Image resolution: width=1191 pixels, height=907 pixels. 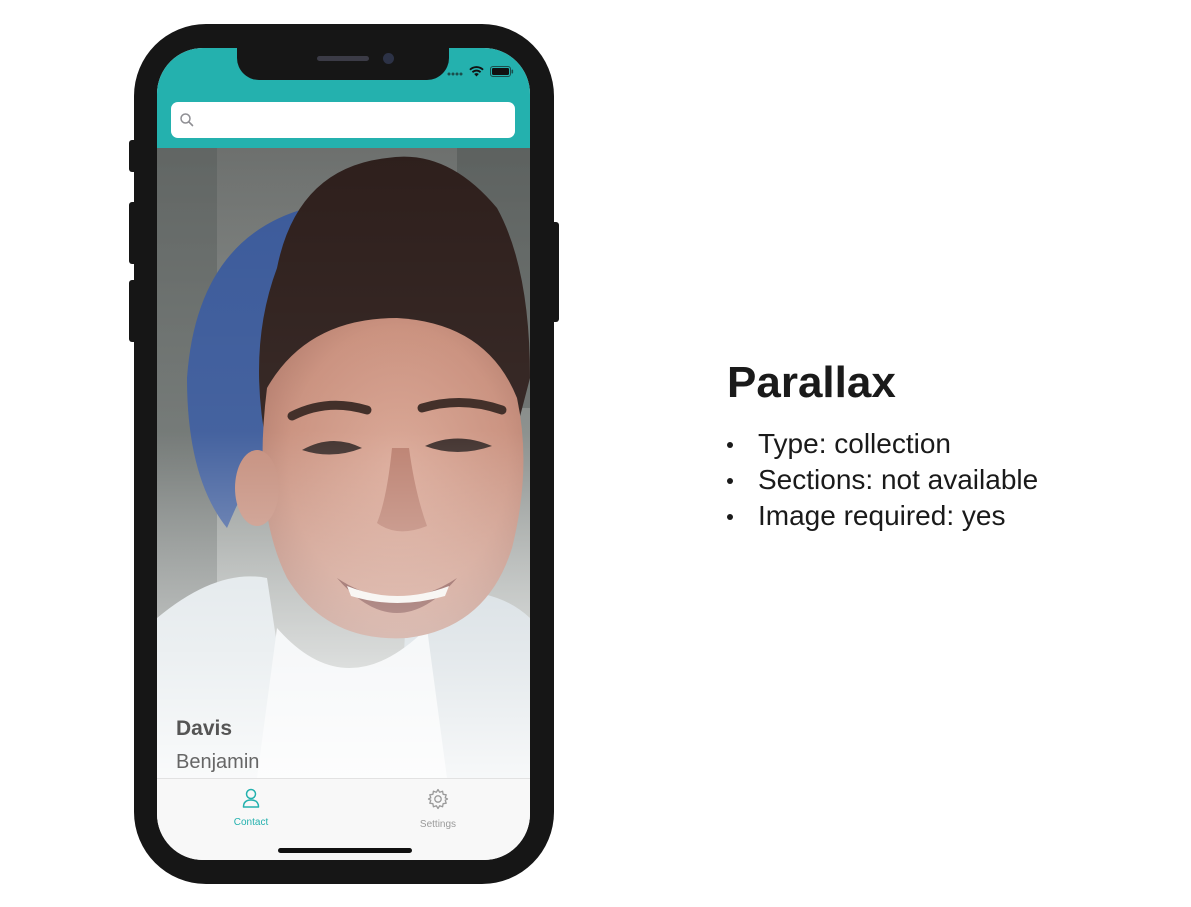 What do you see at coordinates (218, 762) in the screenshot?
I see `contact-first-name: Benjamin` at bounding box center [218, 762].